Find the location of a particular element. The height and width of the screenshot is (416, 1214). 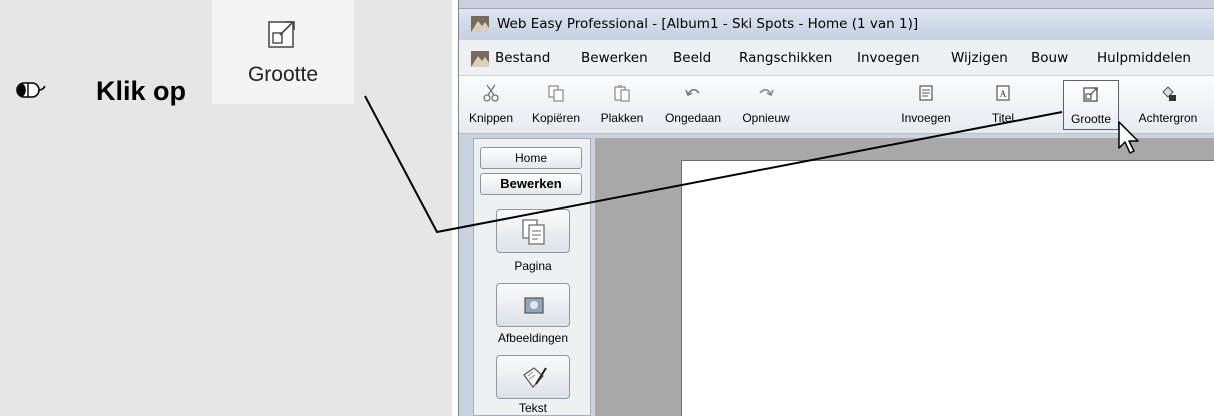

text-edit-icon is located at coordinates (535, 377).